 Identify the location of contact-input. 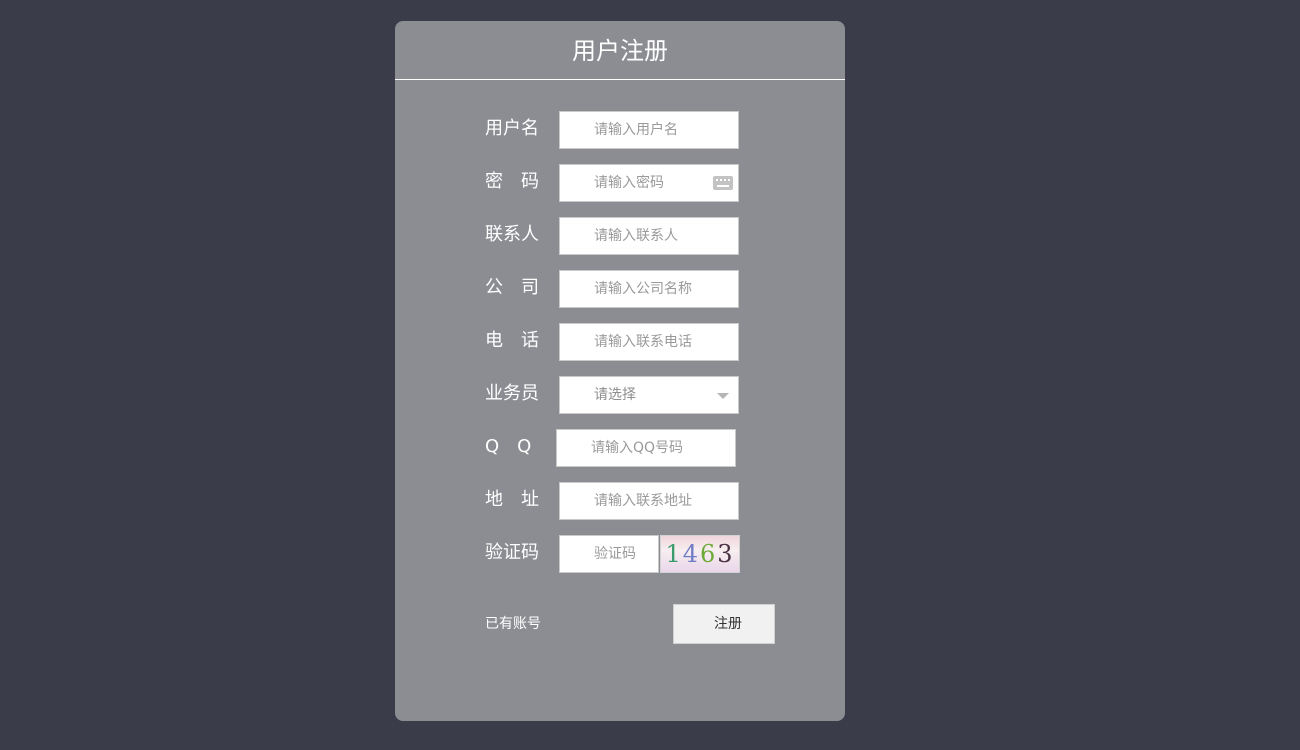
(649, 236).